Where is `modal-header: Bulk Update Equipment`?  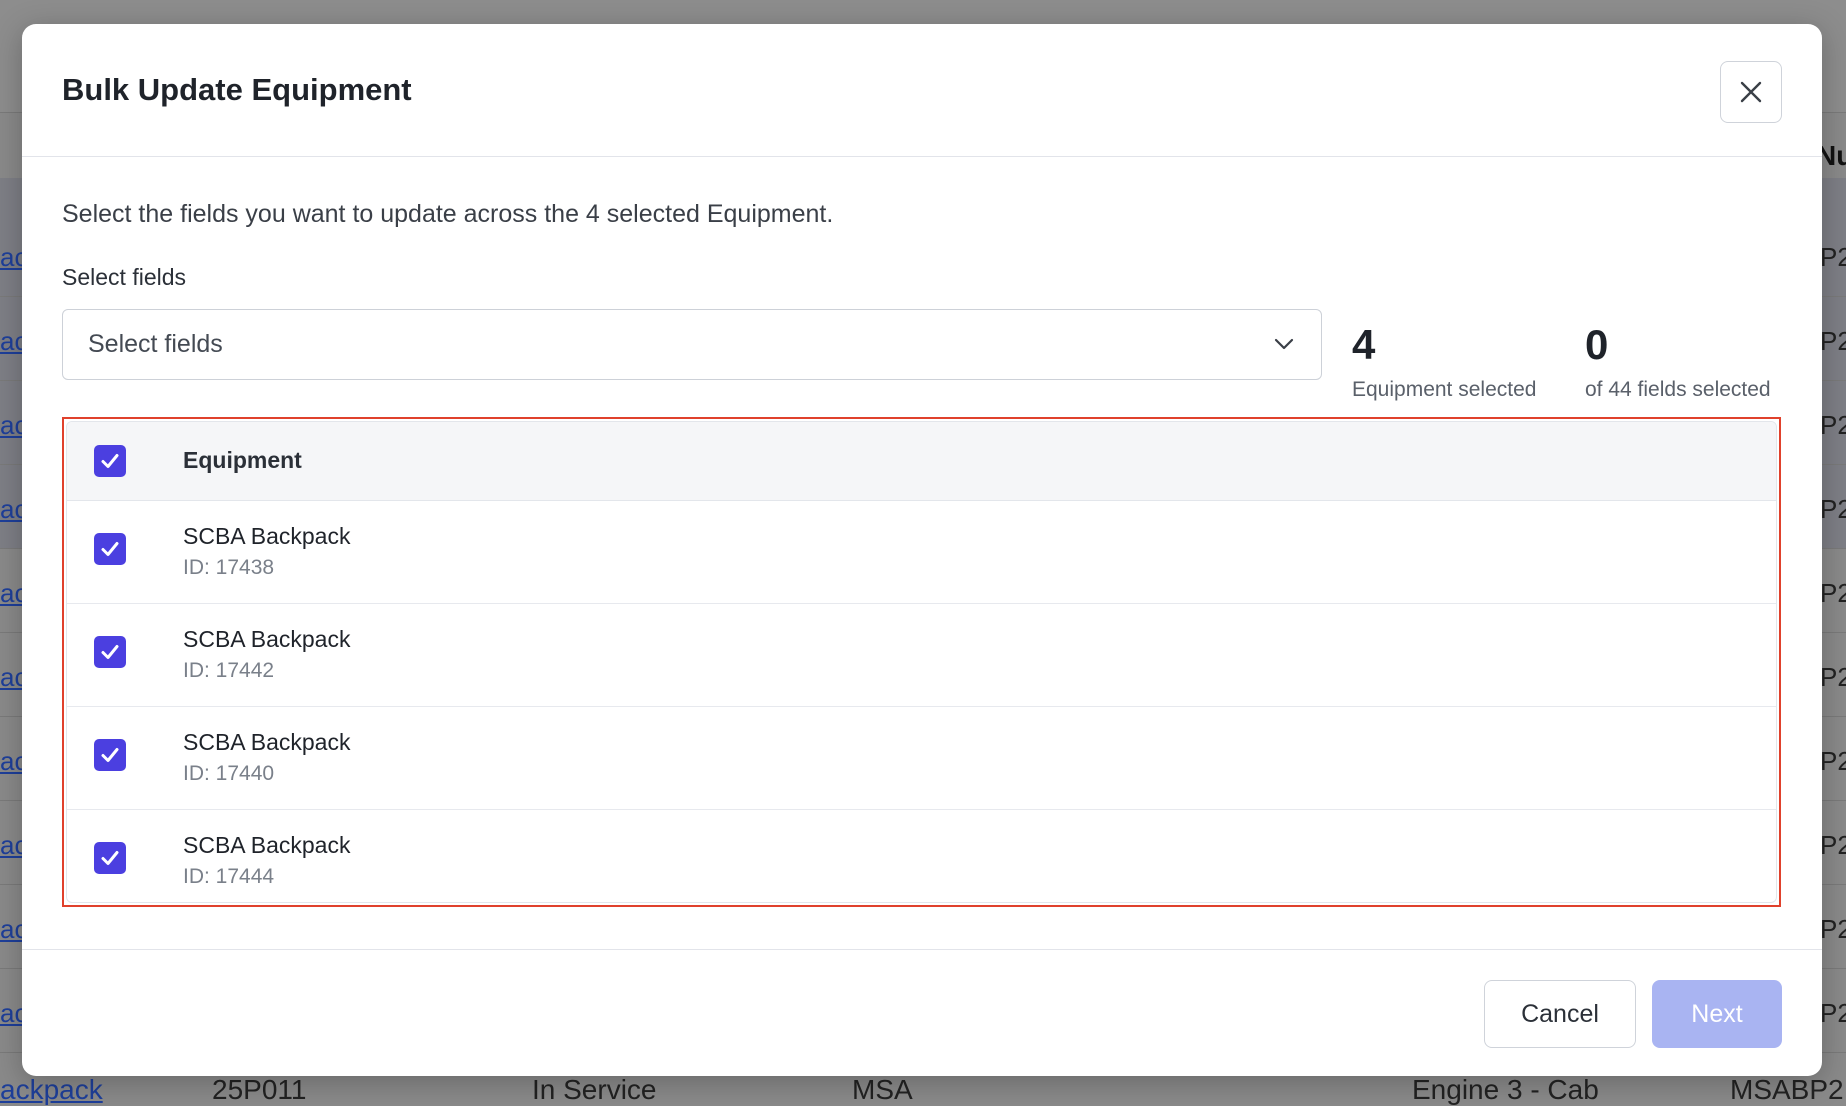 modal-header: Bulk Update Equipment is located at coordinates (922, 90).